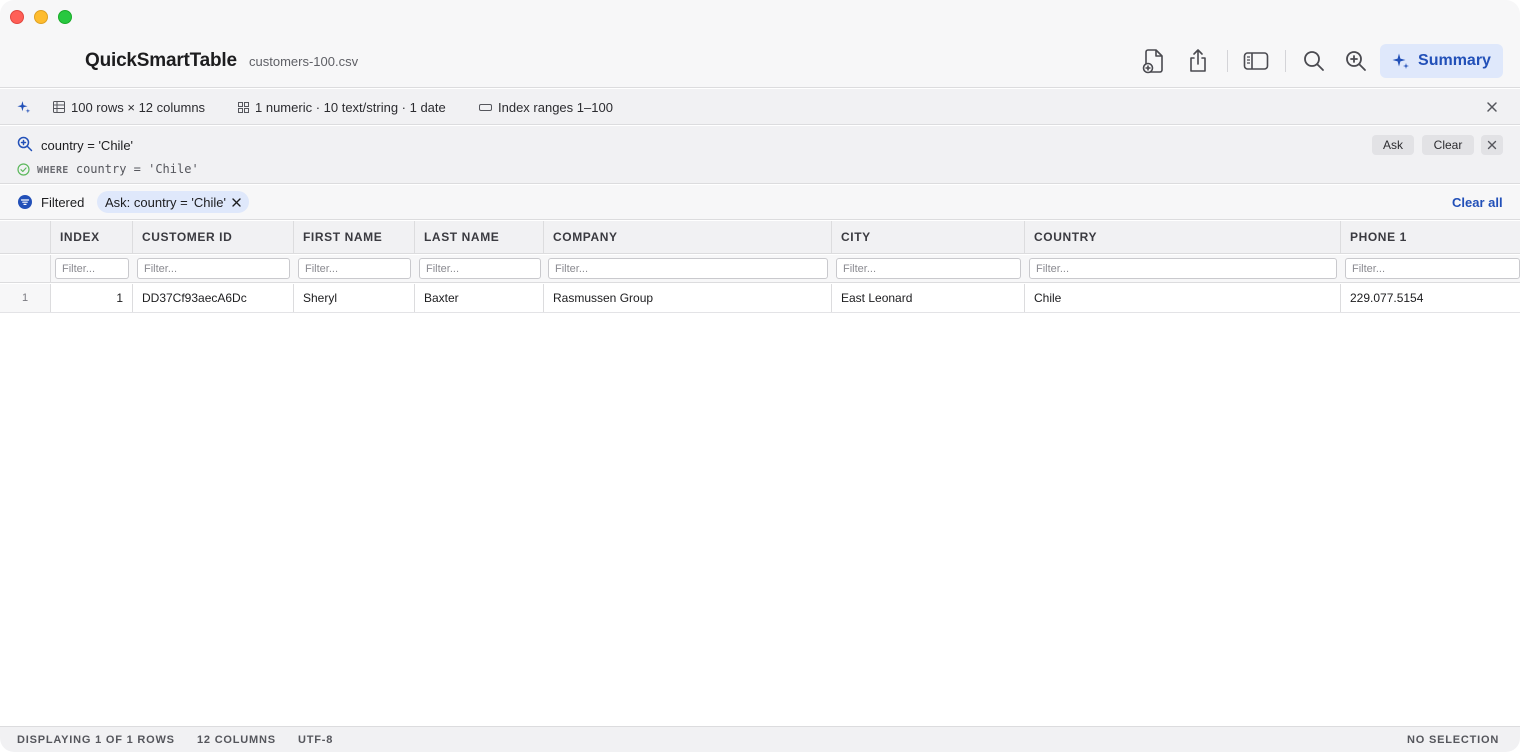 The image size is (1520, 752). I want to click on query-search-icon, so click(25, 146).